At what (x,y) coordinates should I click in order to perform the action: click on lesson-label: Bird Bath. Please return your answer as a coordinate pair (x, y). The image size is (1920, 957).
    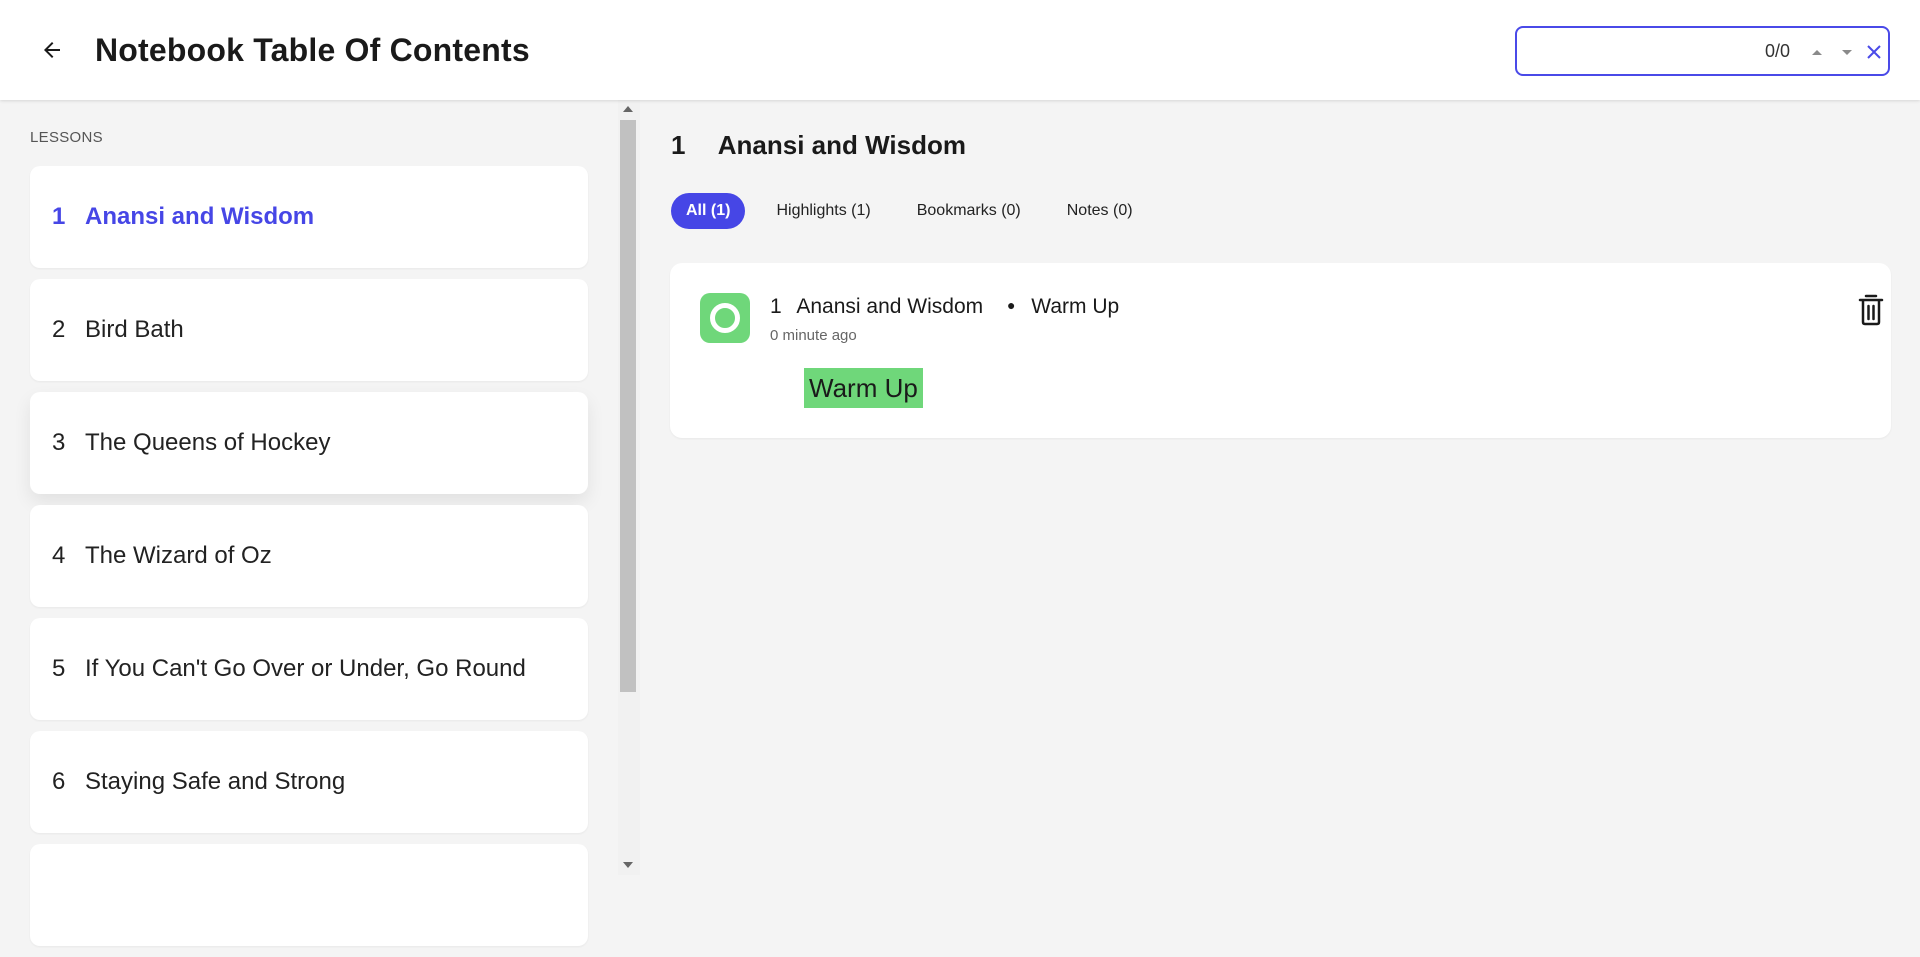
    Looking at the image, I should click on (134, 329).